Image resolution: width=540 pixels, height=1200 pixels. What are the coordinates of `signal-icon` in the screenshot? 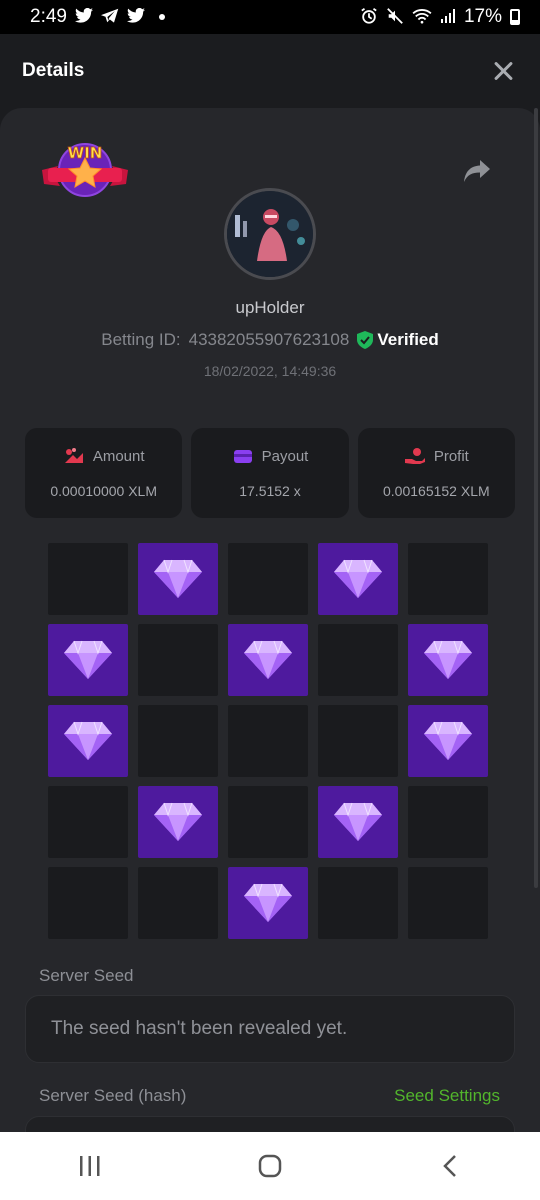 It's located at (448, 17).